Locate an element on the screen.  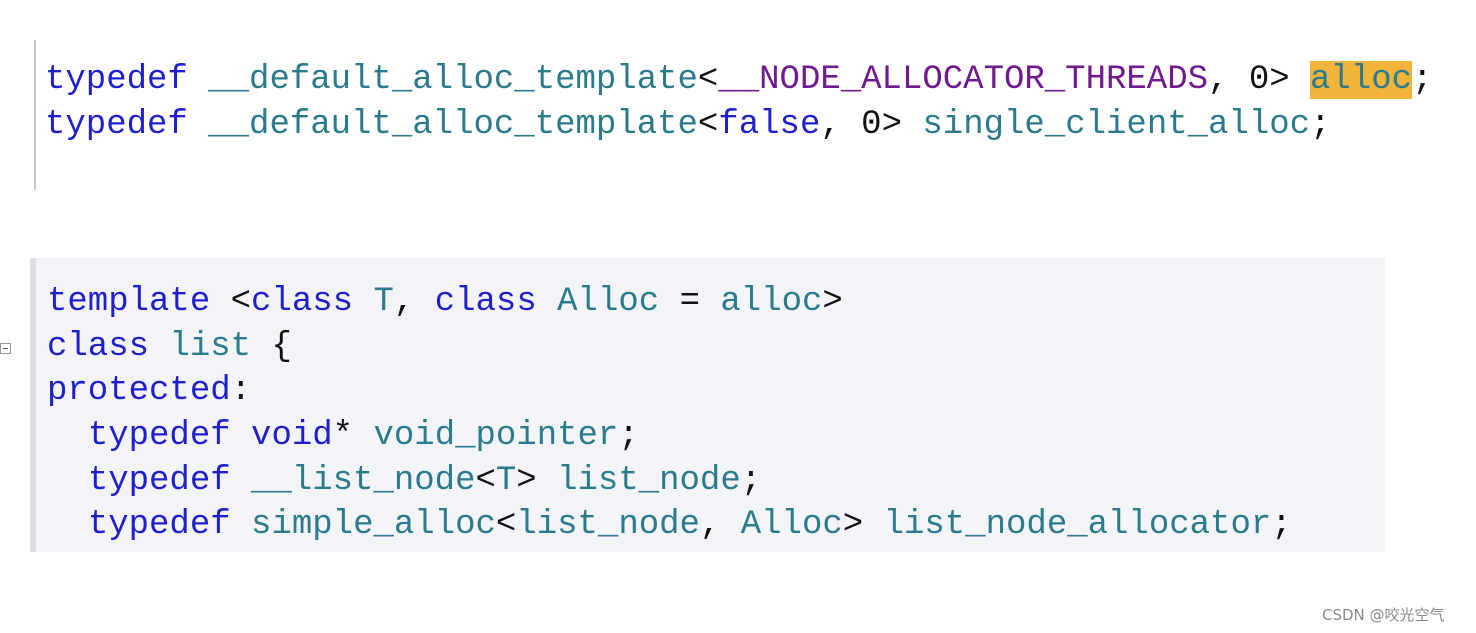
code-token: list_node_allocator is located at coordinates (1077, 525).